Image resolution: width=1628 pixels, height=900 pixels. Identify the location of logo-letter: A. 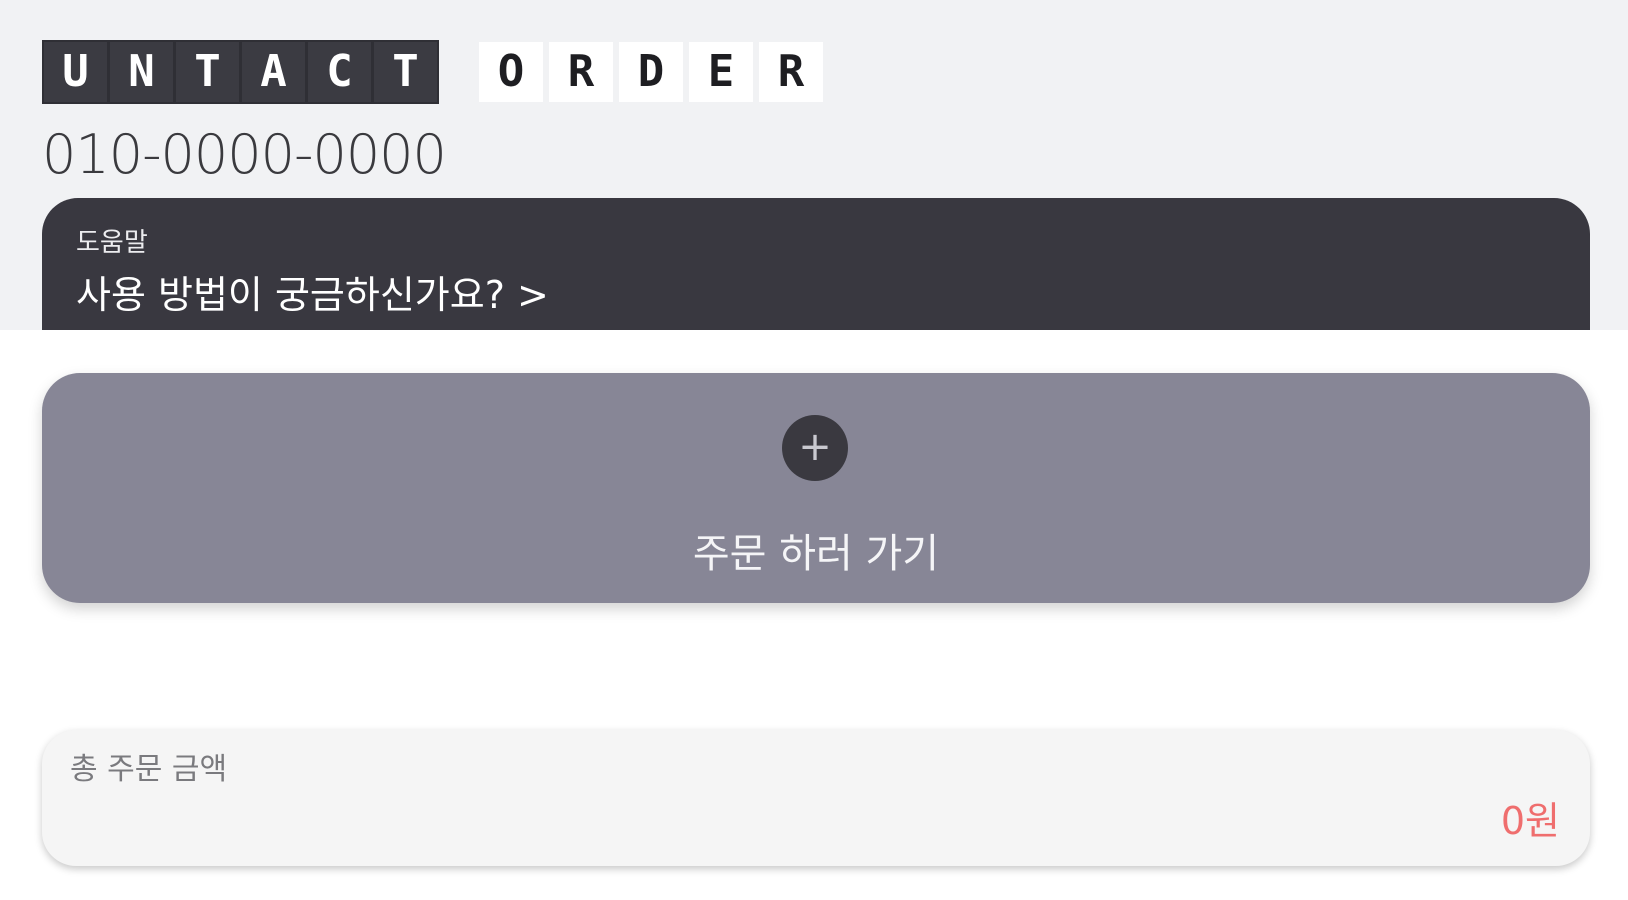
(273, 72).